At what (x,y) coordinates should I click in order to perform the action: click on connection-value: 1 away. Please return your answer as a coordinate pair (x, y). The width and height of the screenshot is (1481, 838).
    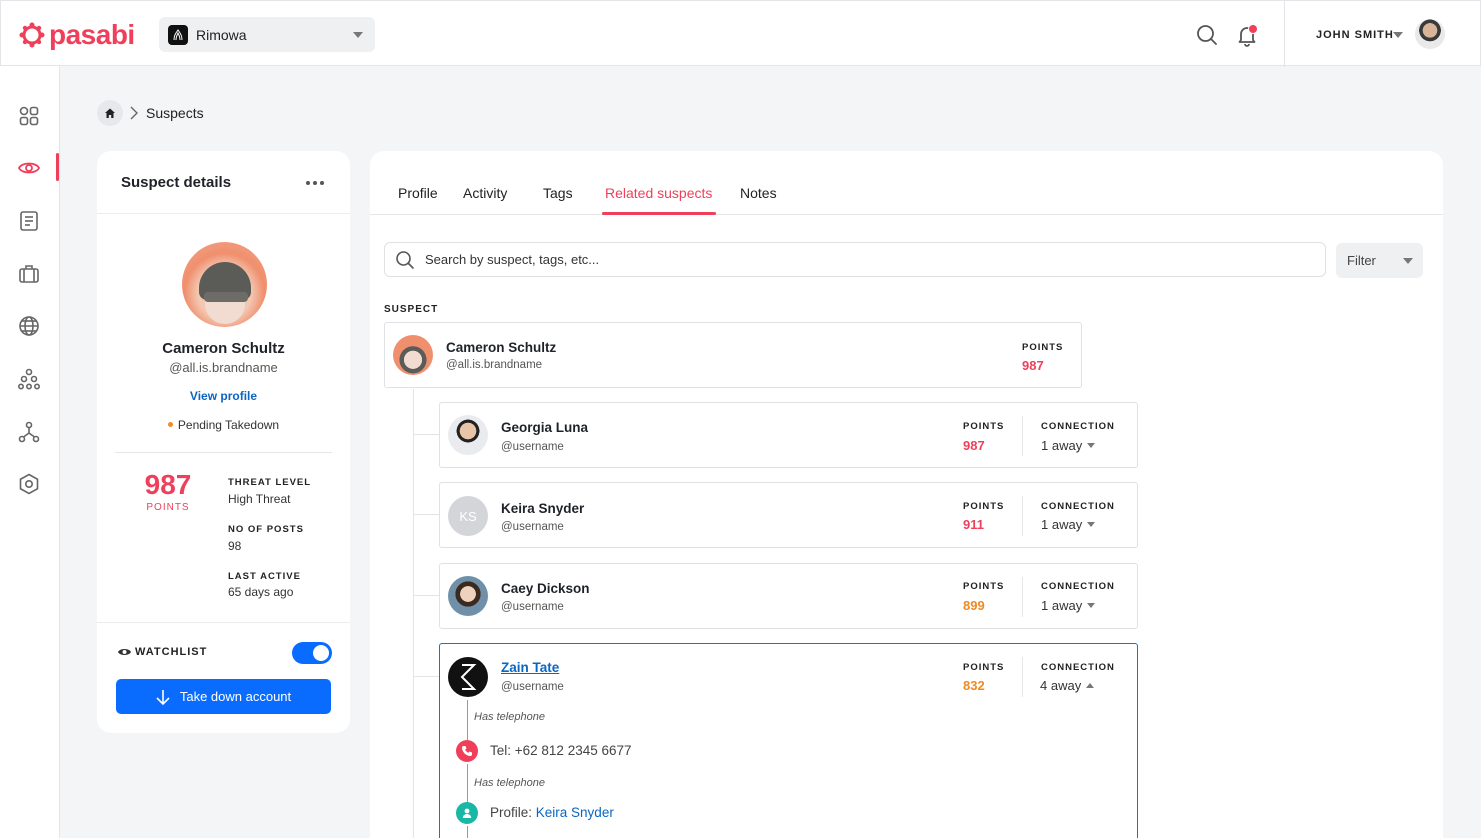
    Looking at the image, I should click on (1062, 605).